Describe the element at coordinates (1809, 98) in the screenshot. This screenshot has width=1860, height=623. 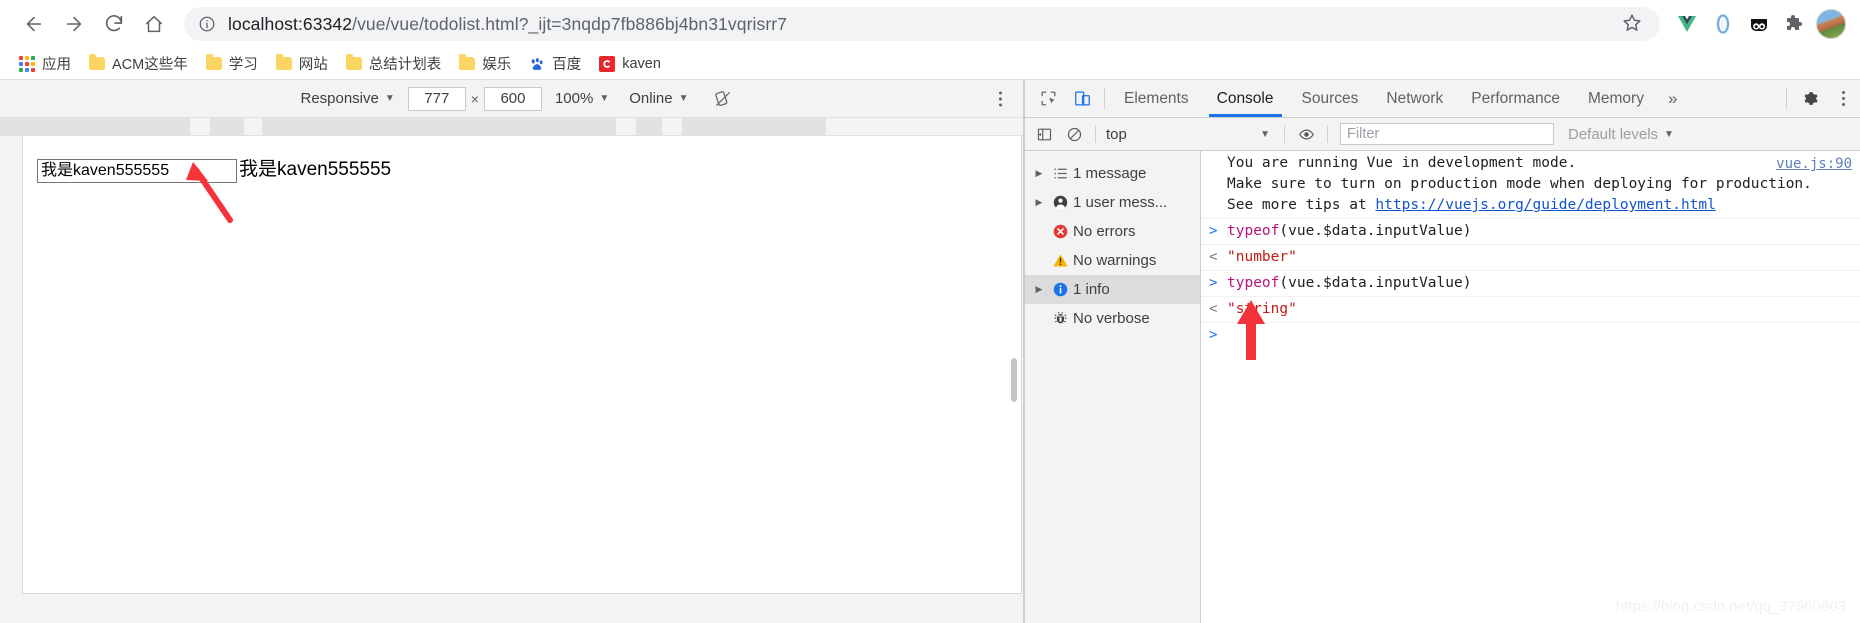
I see `gear-icon` at that location.